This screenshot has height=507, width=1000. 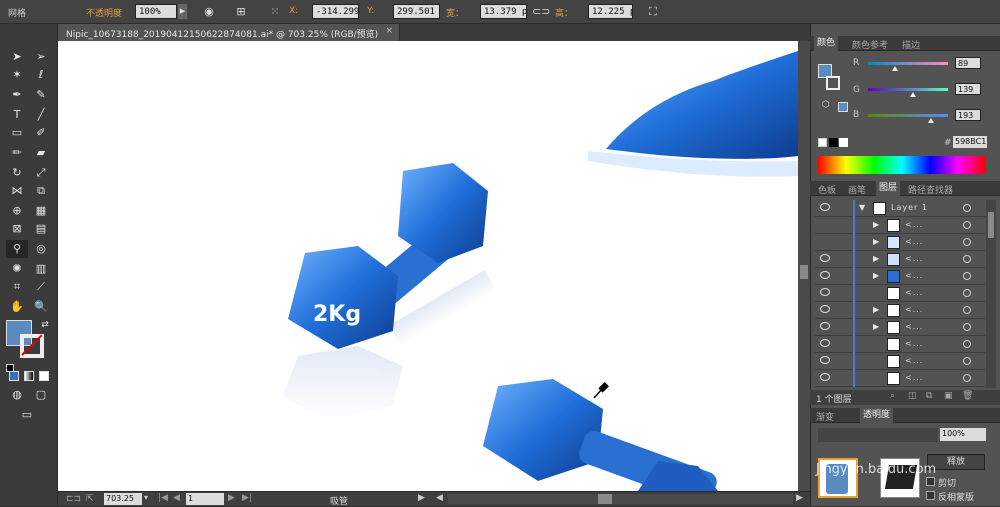 What do you see at coordinates (17, 173) in the screenshot?
I see `rotate-tool-icon: ↻` at bounding box center [17, 173].